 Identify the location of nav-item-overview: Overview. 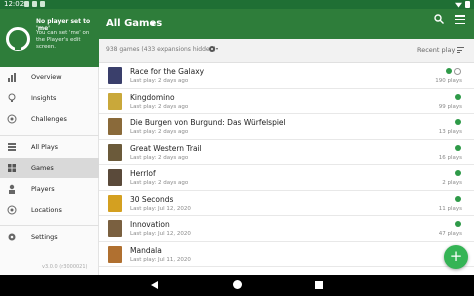
(49, 77).